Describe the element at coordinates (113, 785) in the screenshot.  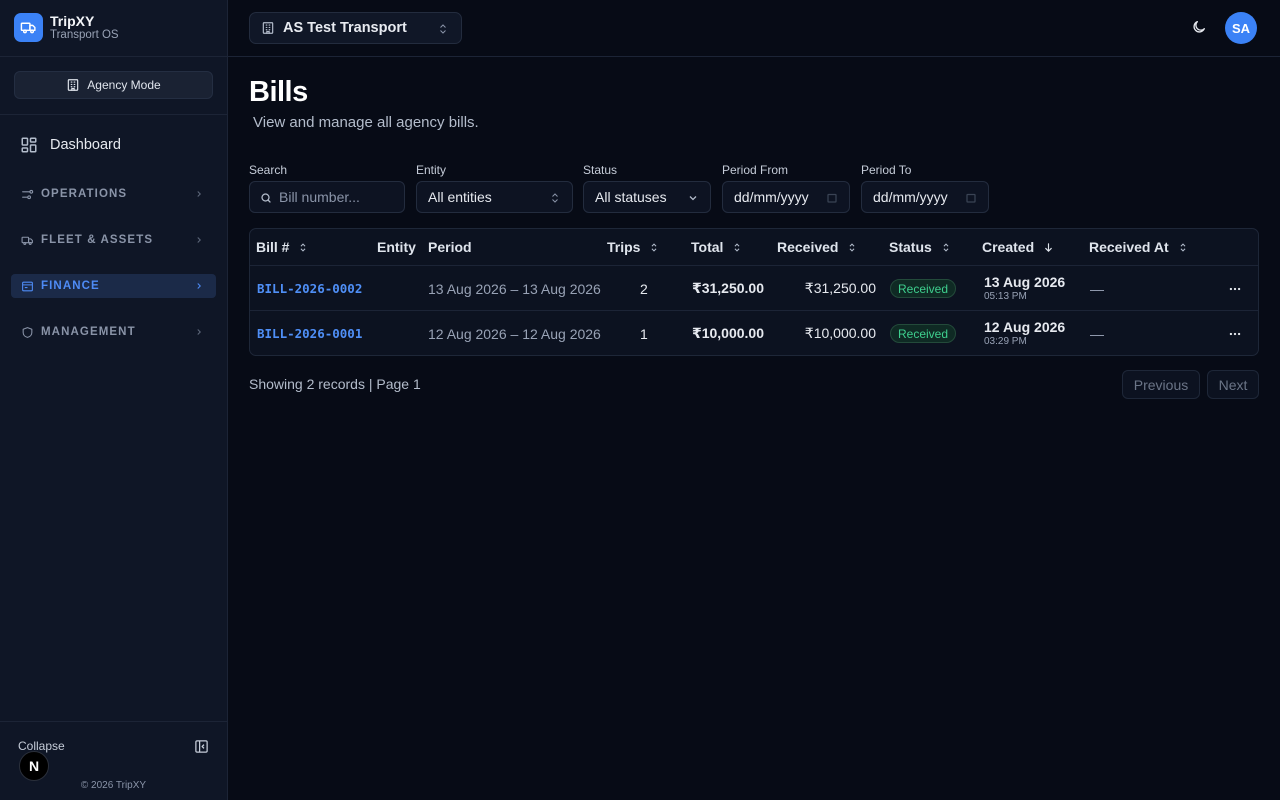
I see `copyright: © 2026 TripXY` at that location.